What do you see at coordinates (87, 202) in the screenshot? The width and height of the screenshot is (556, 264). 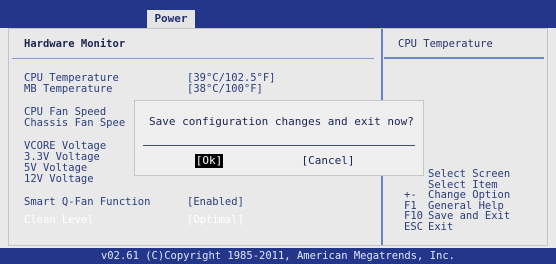 I see `setting-label-smart-q-fan: Smart Q-Fan Function` at bounding box center [87, 202].